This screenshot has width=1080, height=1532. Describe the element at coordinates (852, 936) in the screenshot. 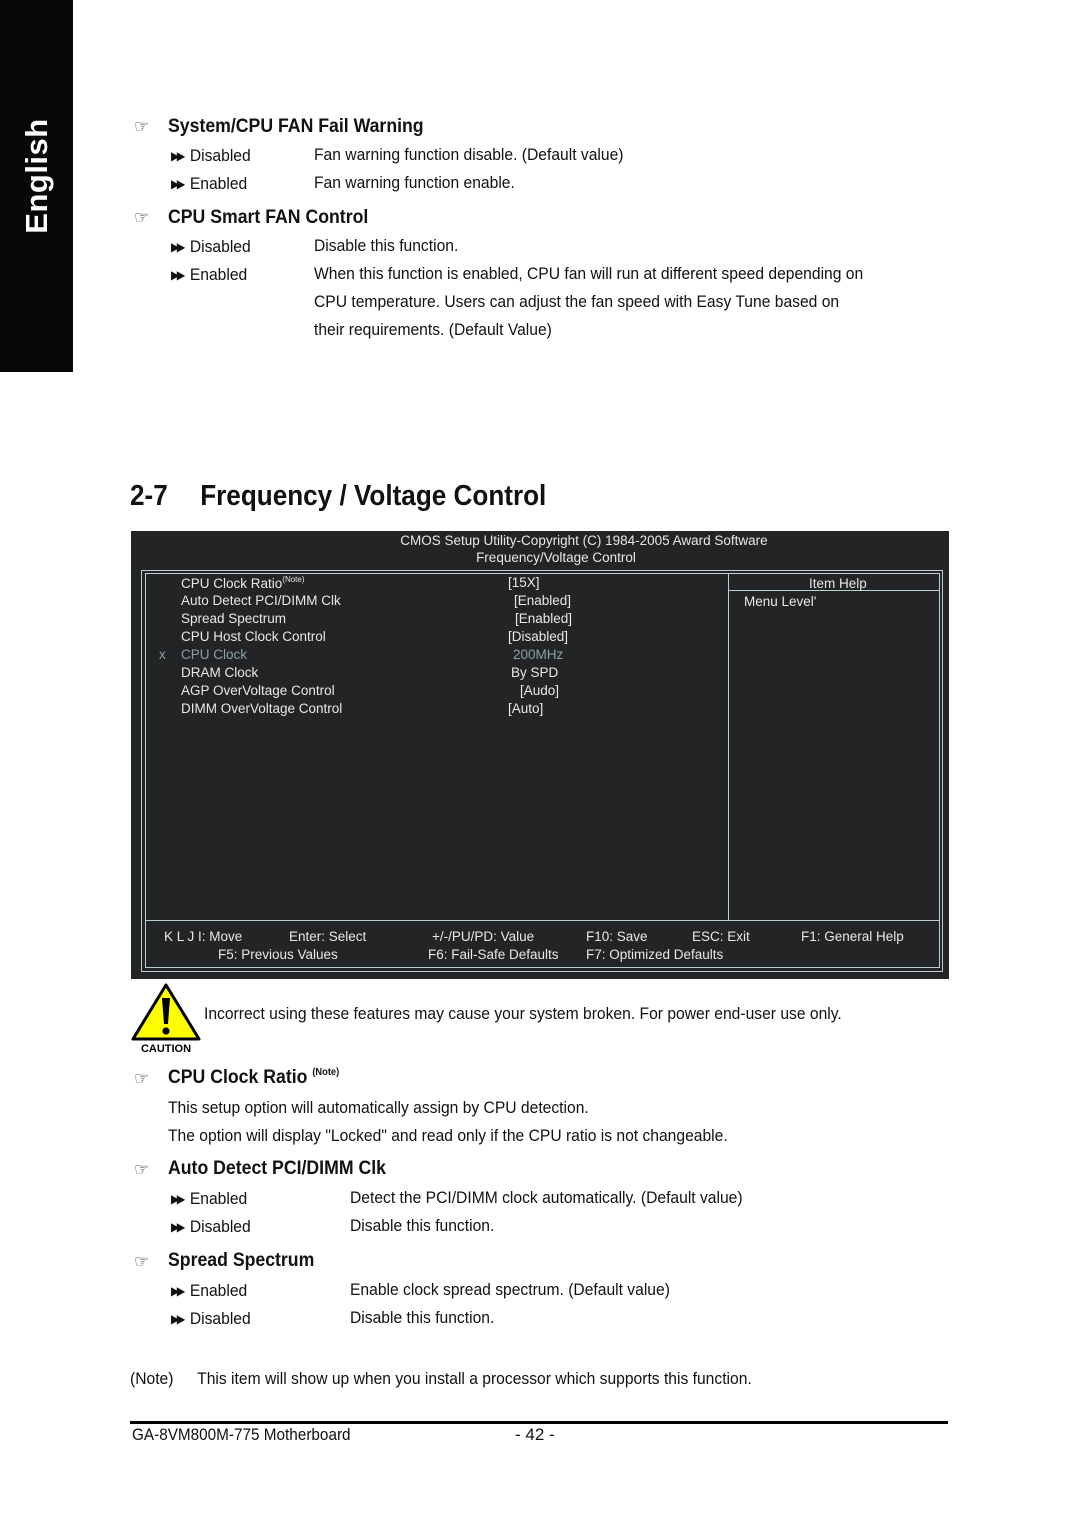

I see `key-hint-help: F1: General Help` at that location.